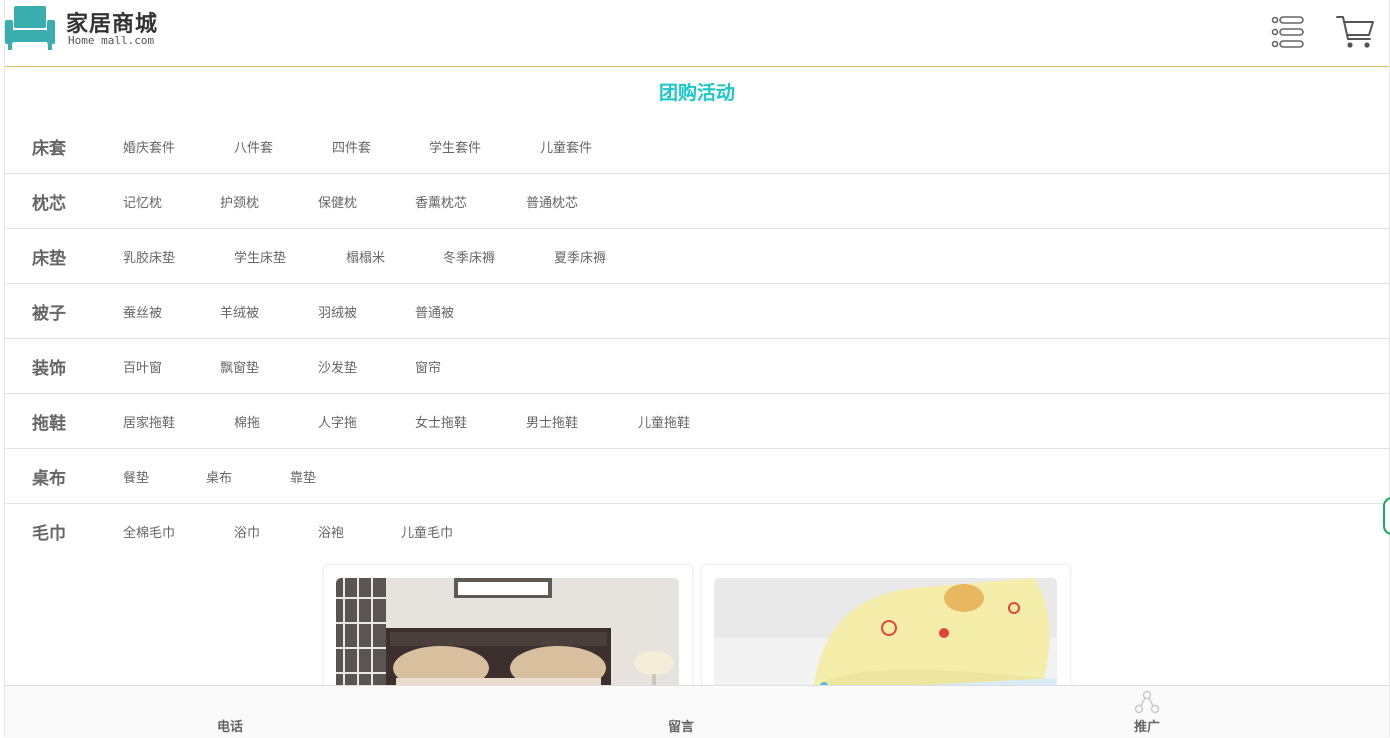 This screenshot has width=1390, height=738. Describe the element at coordinates (428, 366) in the screenshot. I see `category-item: 窗帘` at that location.